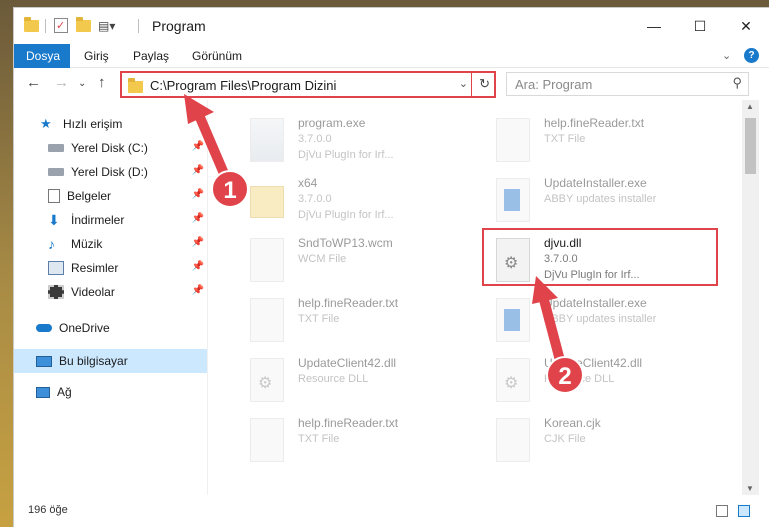  What do you see at coordinates (627, 84) in the screenshot?
I see `search-box: Ara: Program ⚲` at bounding box center [627, 84].